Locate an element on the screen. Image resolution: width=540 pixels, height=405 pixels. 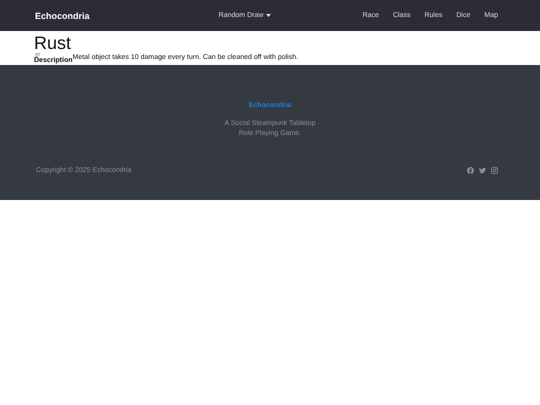
bird-icon is located at coordinates (482, 170).